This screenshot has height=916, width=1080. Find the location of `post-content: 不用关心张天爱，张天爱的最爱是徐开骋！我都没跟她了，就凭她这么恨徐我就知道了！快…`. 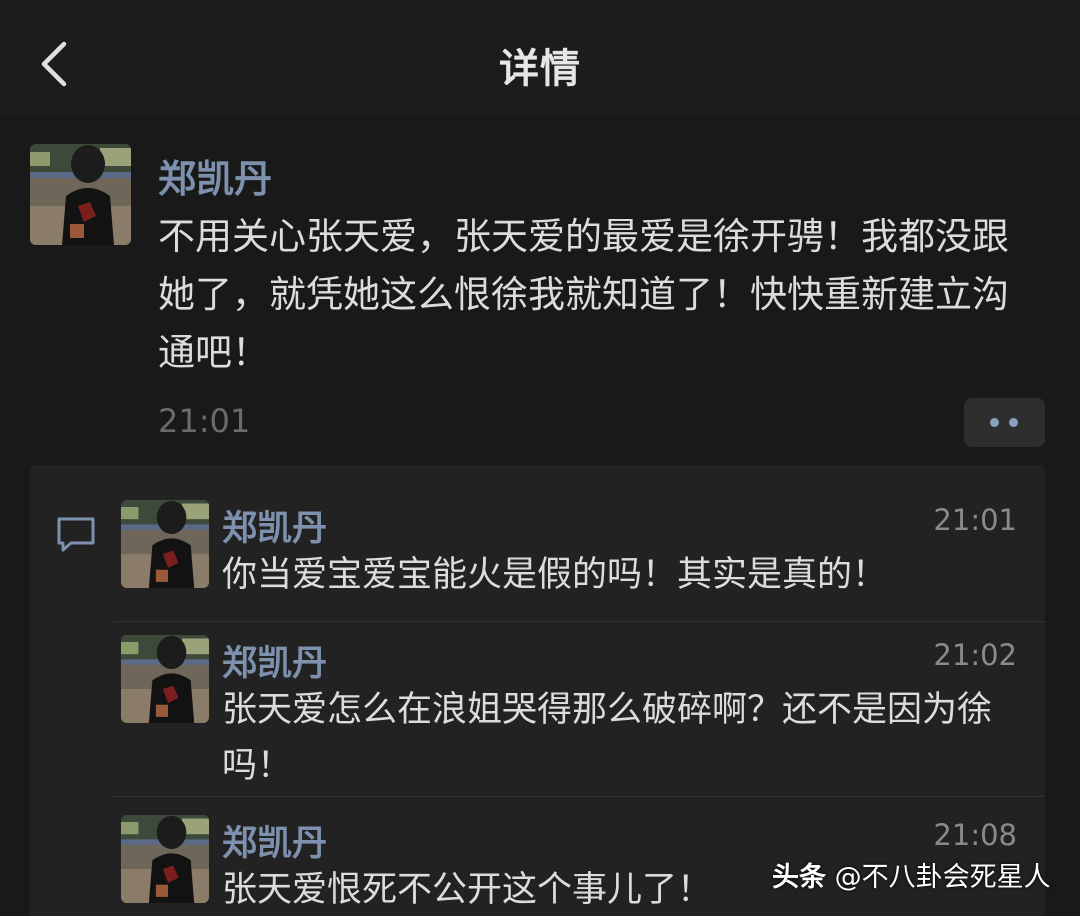

post-content: 不用关心张天爱，张天爱的最爱是徐开骋！我都没跟她了，就凭她这么恨徐我就知道了！快… is located at coordinates (583, 294).